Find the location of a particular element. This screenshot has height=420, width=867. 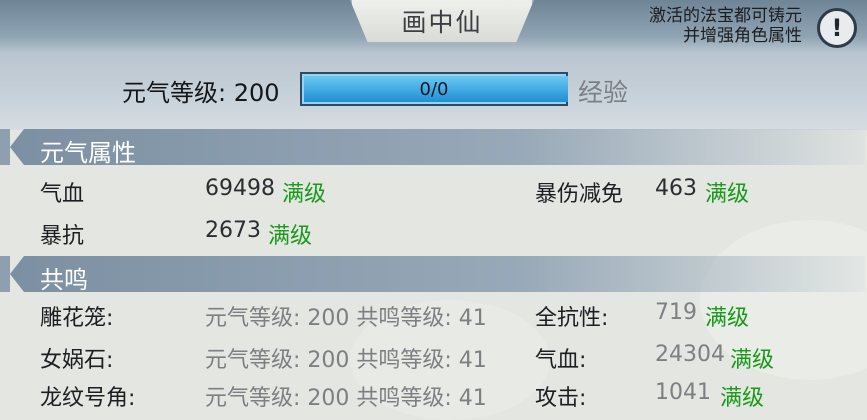

resonance-value: 1041 is located at coordinates (683, 392).